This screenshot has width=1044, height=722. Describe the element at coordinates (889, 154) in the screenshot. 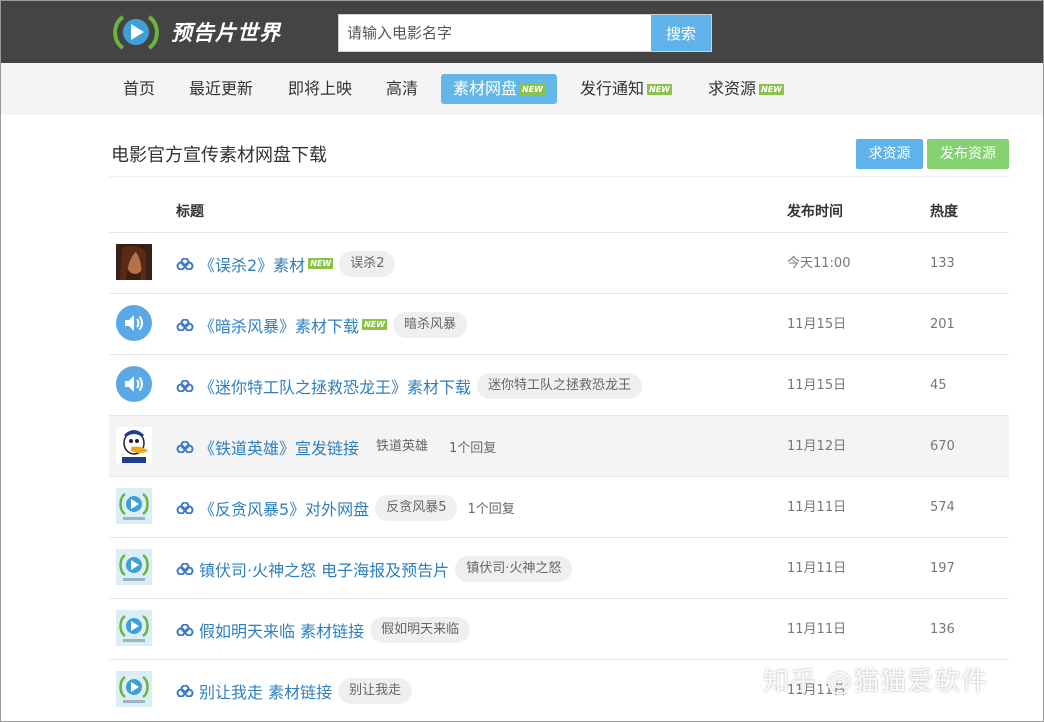

I see `request-resource-button: 求资源` at that location.